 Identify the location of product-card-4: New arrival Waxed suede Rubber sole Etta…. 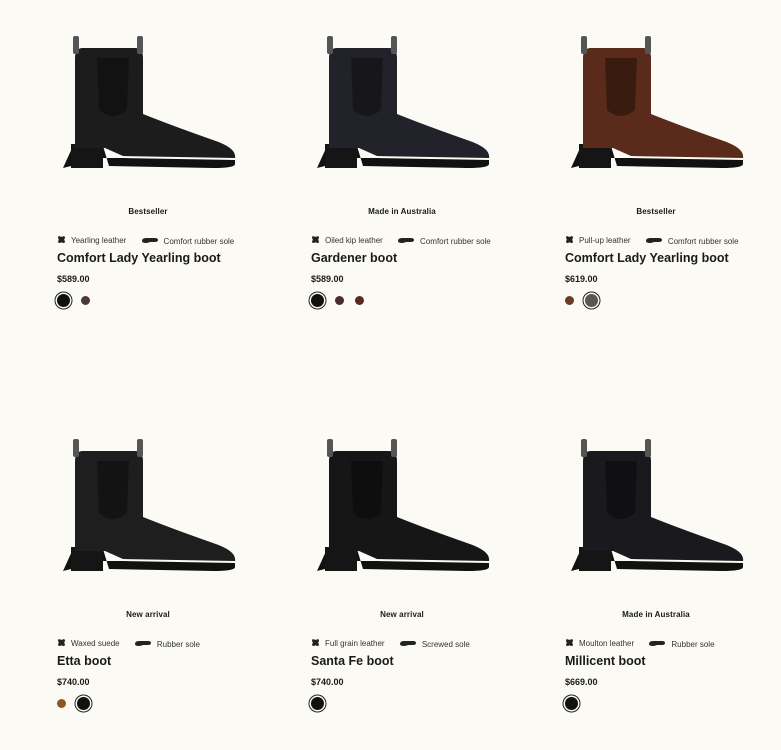
(148, 573).